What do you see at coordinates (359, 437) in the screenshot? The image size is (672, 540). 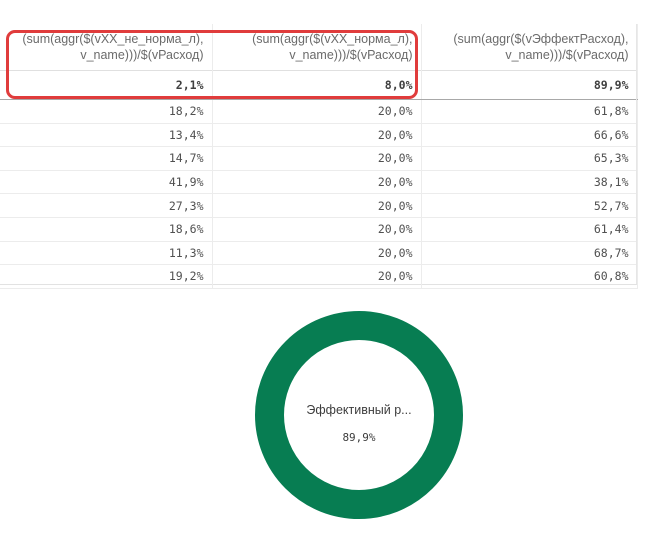 I see `donut-value: 89,9%` at bounding box center [359, 437].